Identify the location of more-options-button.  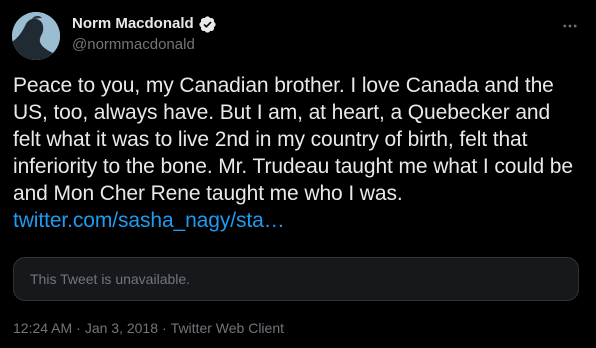
(570, 26).